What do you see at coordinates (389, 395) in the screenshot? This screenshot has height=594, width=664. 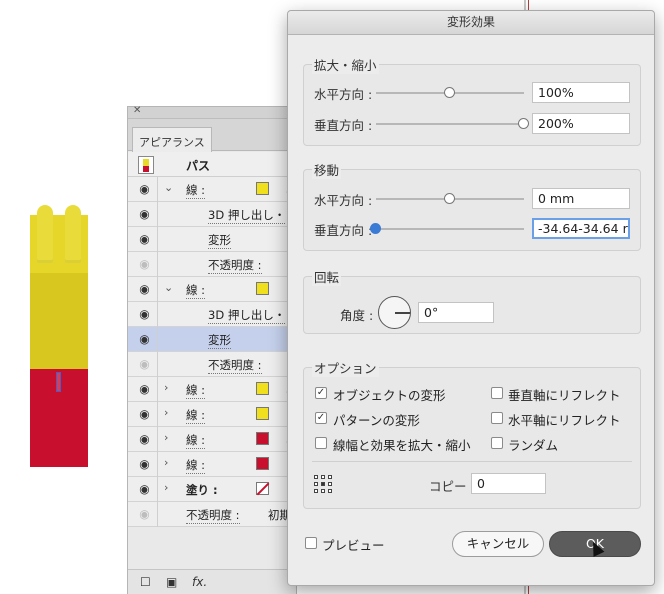 I see `transform-objects-label: オブジェクトの変形` at bounding box center [389, 395].